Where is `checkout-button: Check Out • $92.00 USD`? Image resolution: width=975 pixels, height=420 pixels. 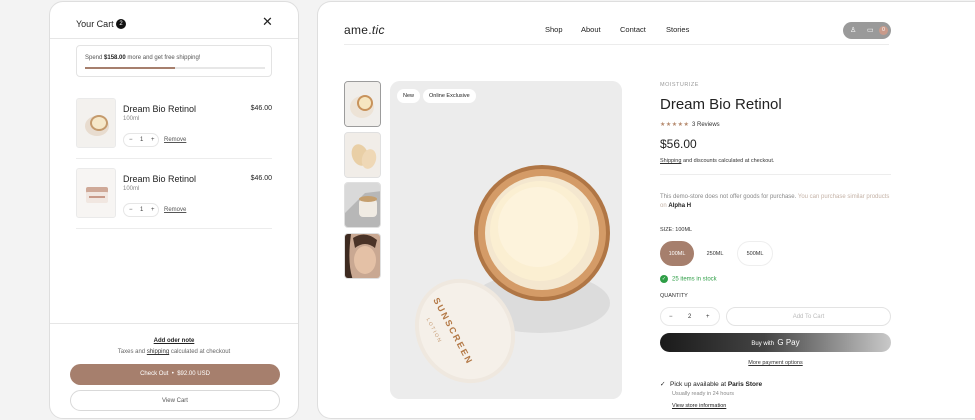
checkout-button: Check Out • $92.00 USD is located at coordinates (175, 374).